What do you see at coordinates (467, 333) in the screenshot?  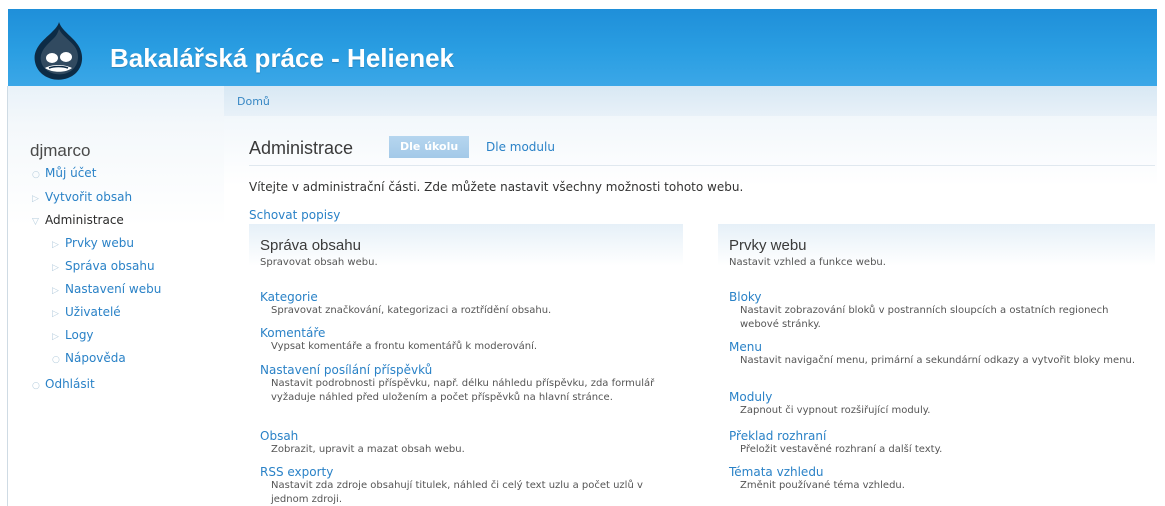 I see `admin-item-link: Komentáře` at bounding box center [467, 333].